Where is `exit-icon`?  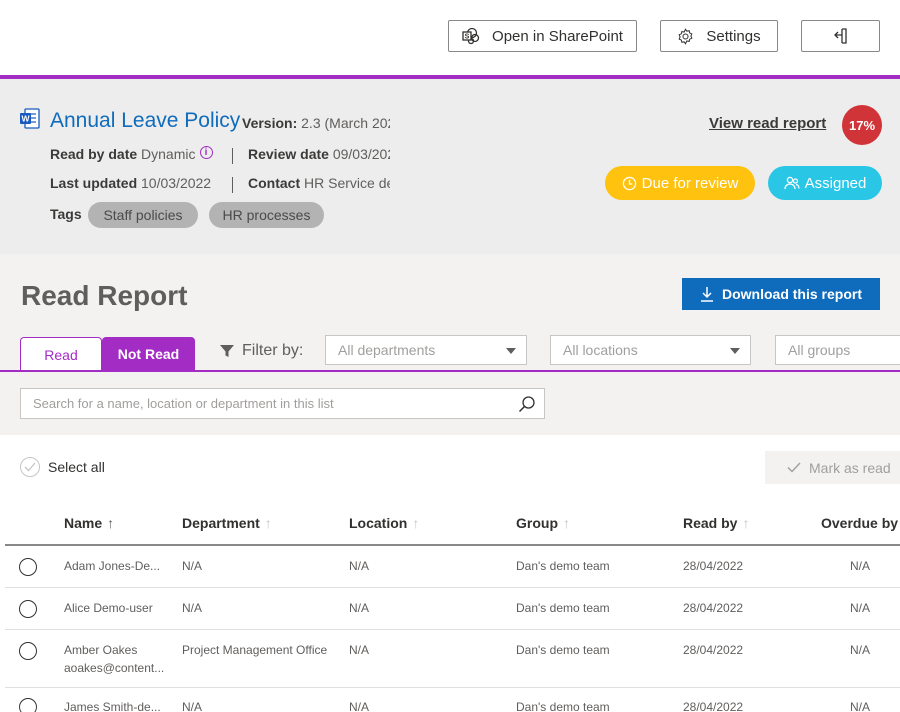 exit-icon is located at coordinates (841, 36).